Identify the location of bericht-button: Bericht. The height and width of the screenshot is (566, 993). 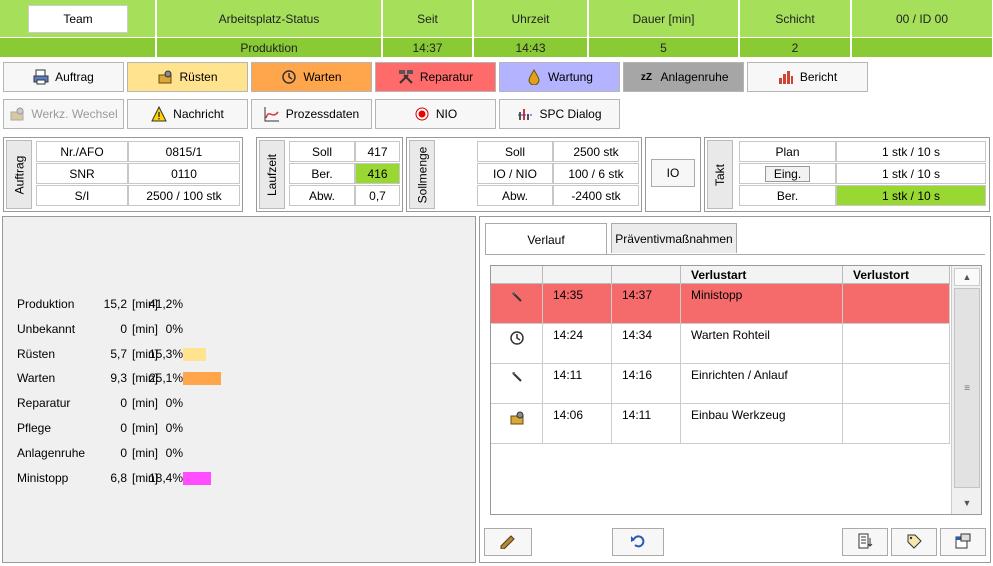
(807, 77).